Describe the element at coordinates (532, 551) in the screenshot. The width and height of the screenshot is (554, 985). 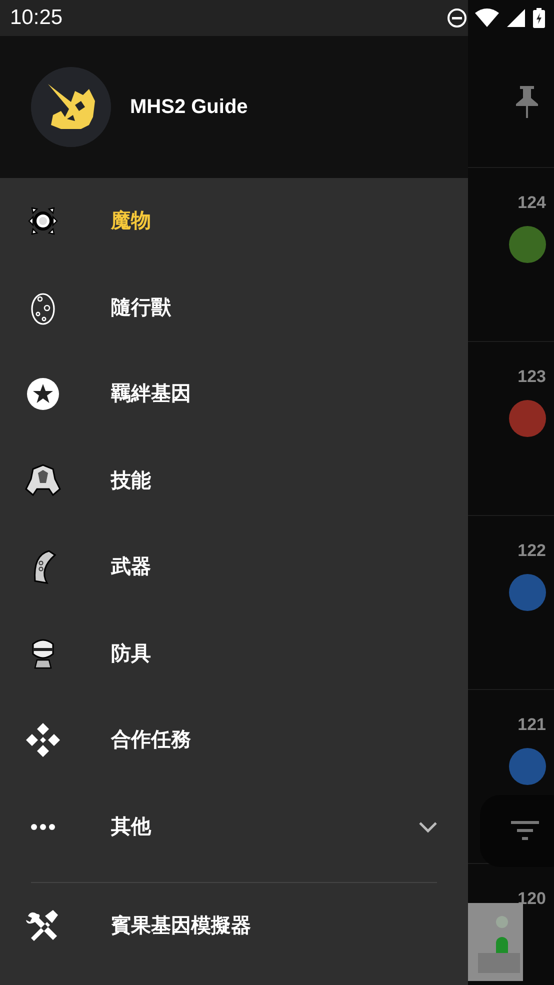
I see `entry-number: 122` at that location.